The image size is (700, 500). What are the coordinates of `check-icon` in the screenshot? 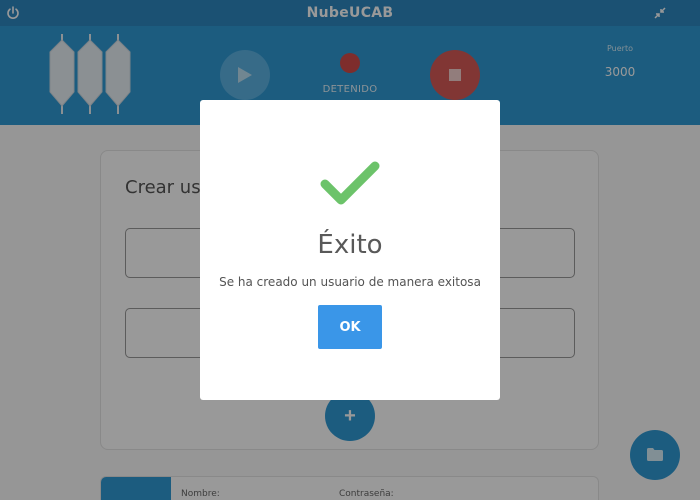 It's located at (350, 184).